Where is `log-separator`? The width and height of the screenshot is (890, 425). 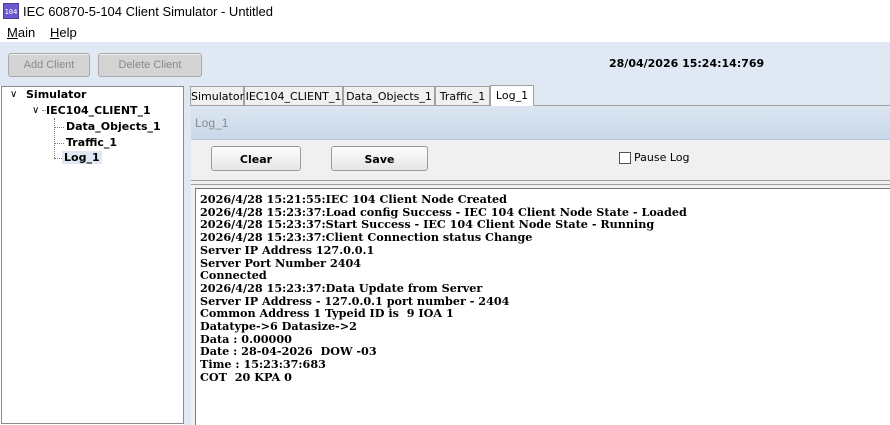 log-separator is located at coordinates (540, 182).